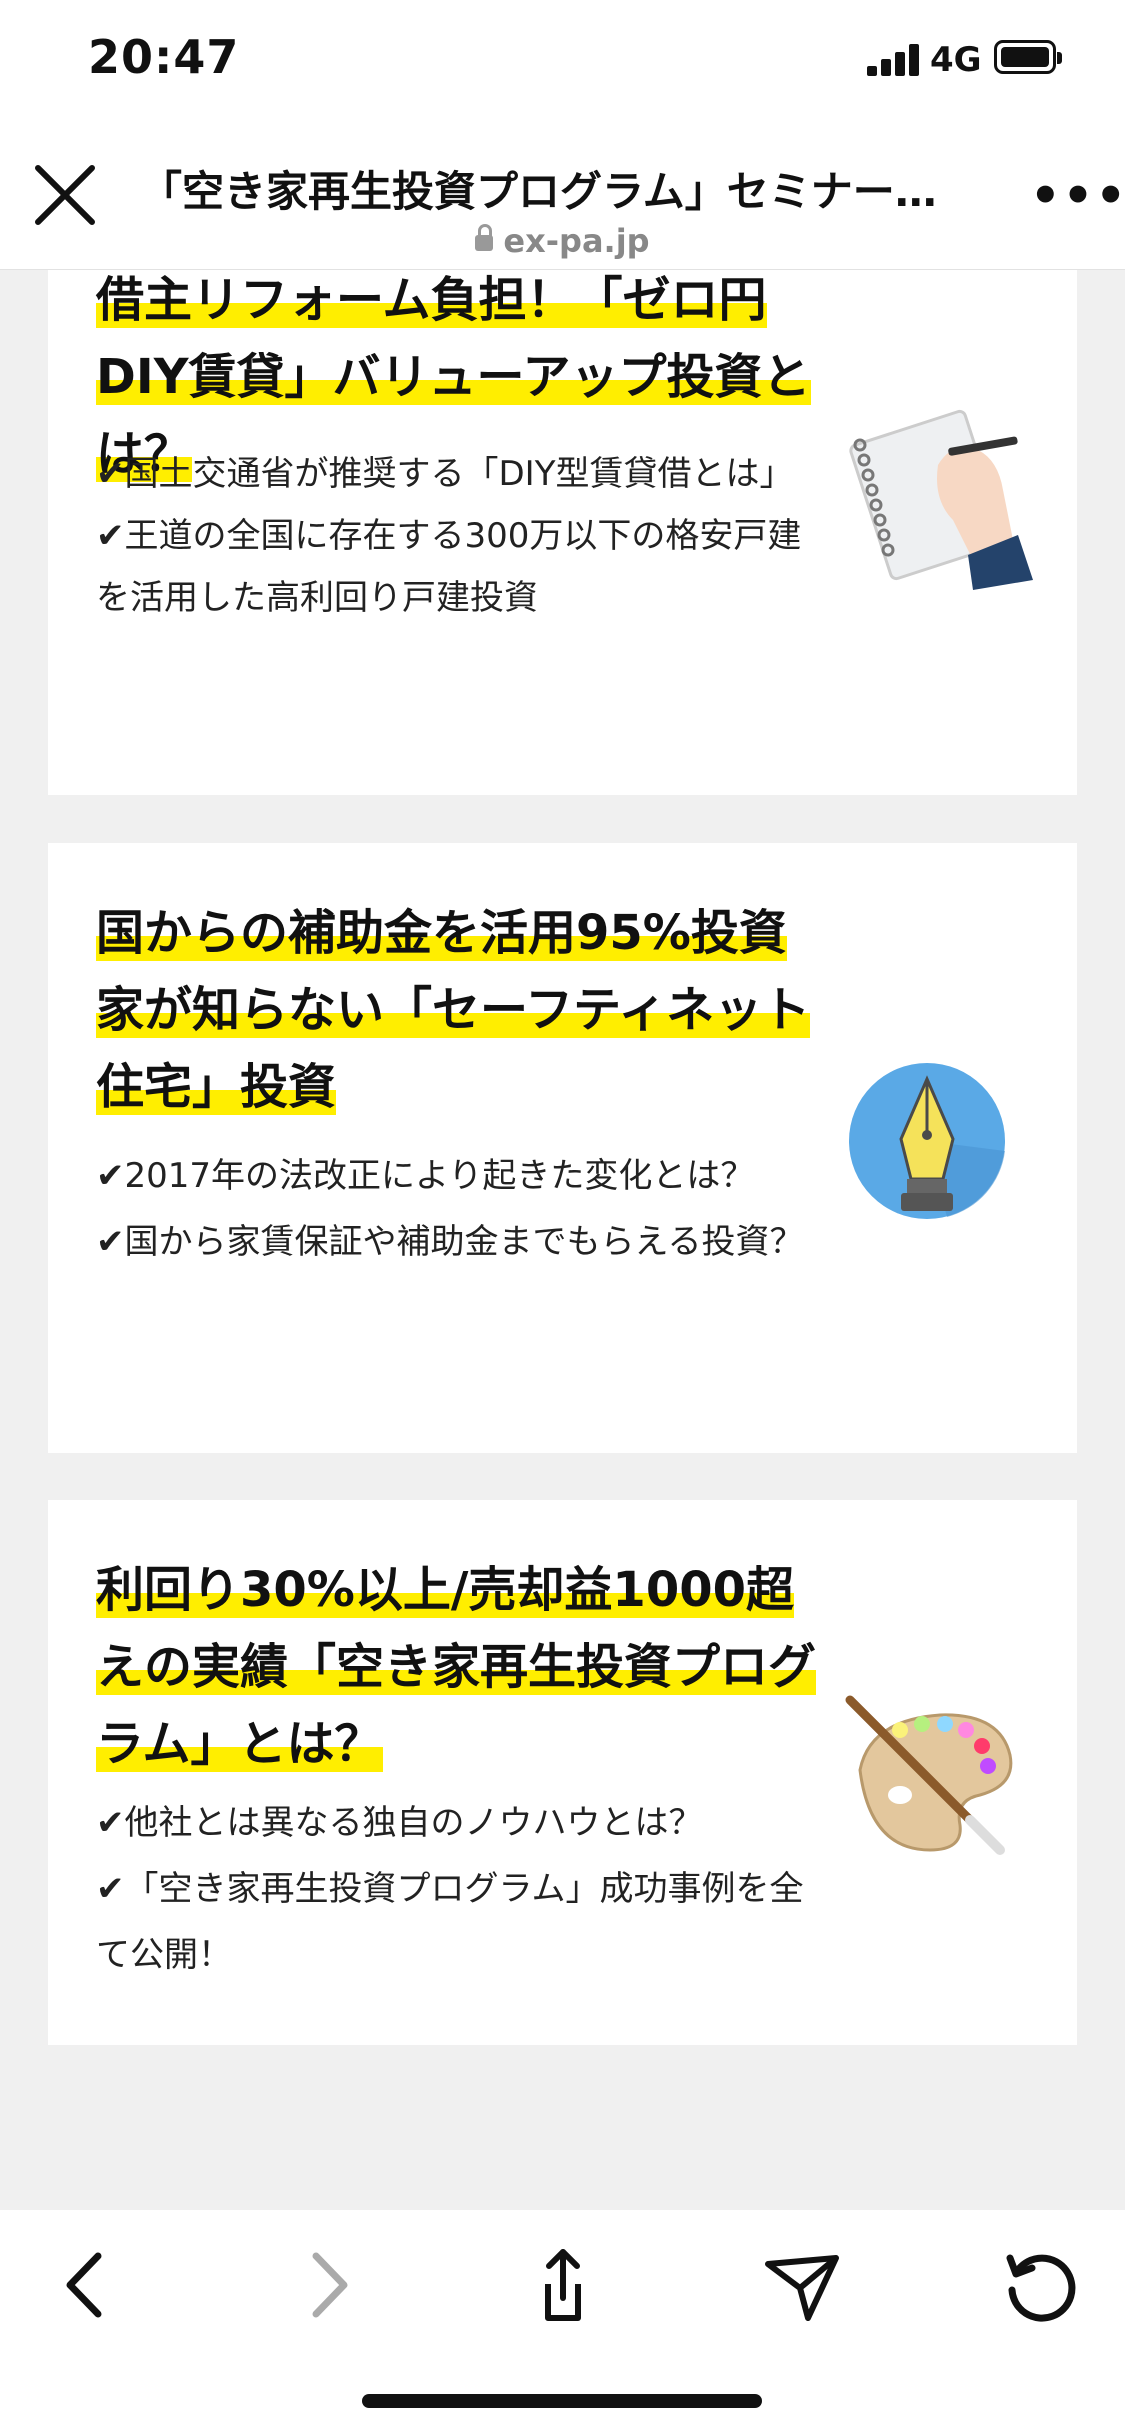 The height and width of the screenshot is (2436, 1125). I want to click on bullet-item: ✔国土交通省が推奨する「DIY型賃貸借とは」, so click(445, 474).